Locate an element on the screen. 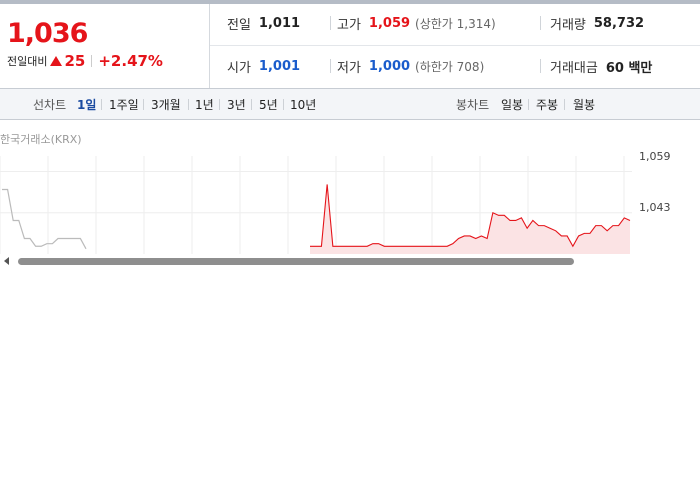 This screenshot has width=700, height=490. low-label: 저가 is located at coordinates (349, 68).